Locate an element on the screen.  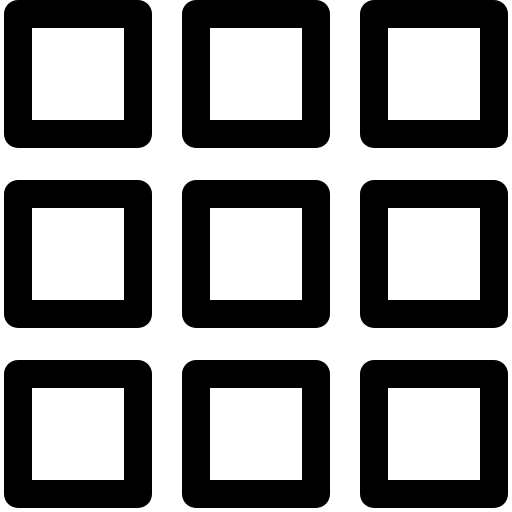
grid-cell-square-r1-c1 is located at coordinates (78, 74).